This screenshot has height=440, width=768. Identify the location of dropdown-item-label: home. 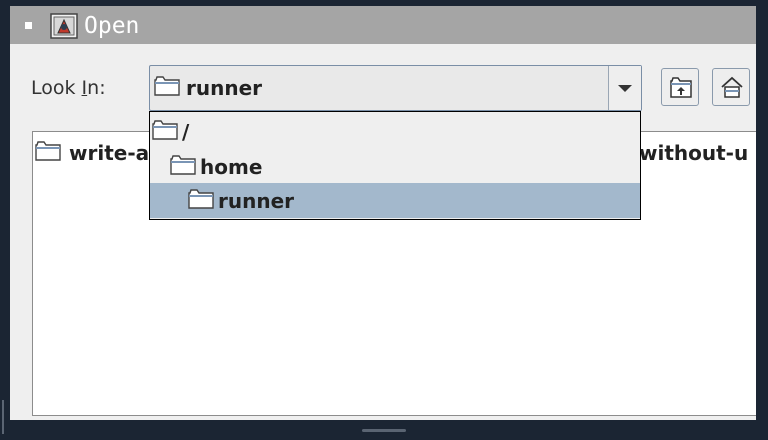
(231, 166).